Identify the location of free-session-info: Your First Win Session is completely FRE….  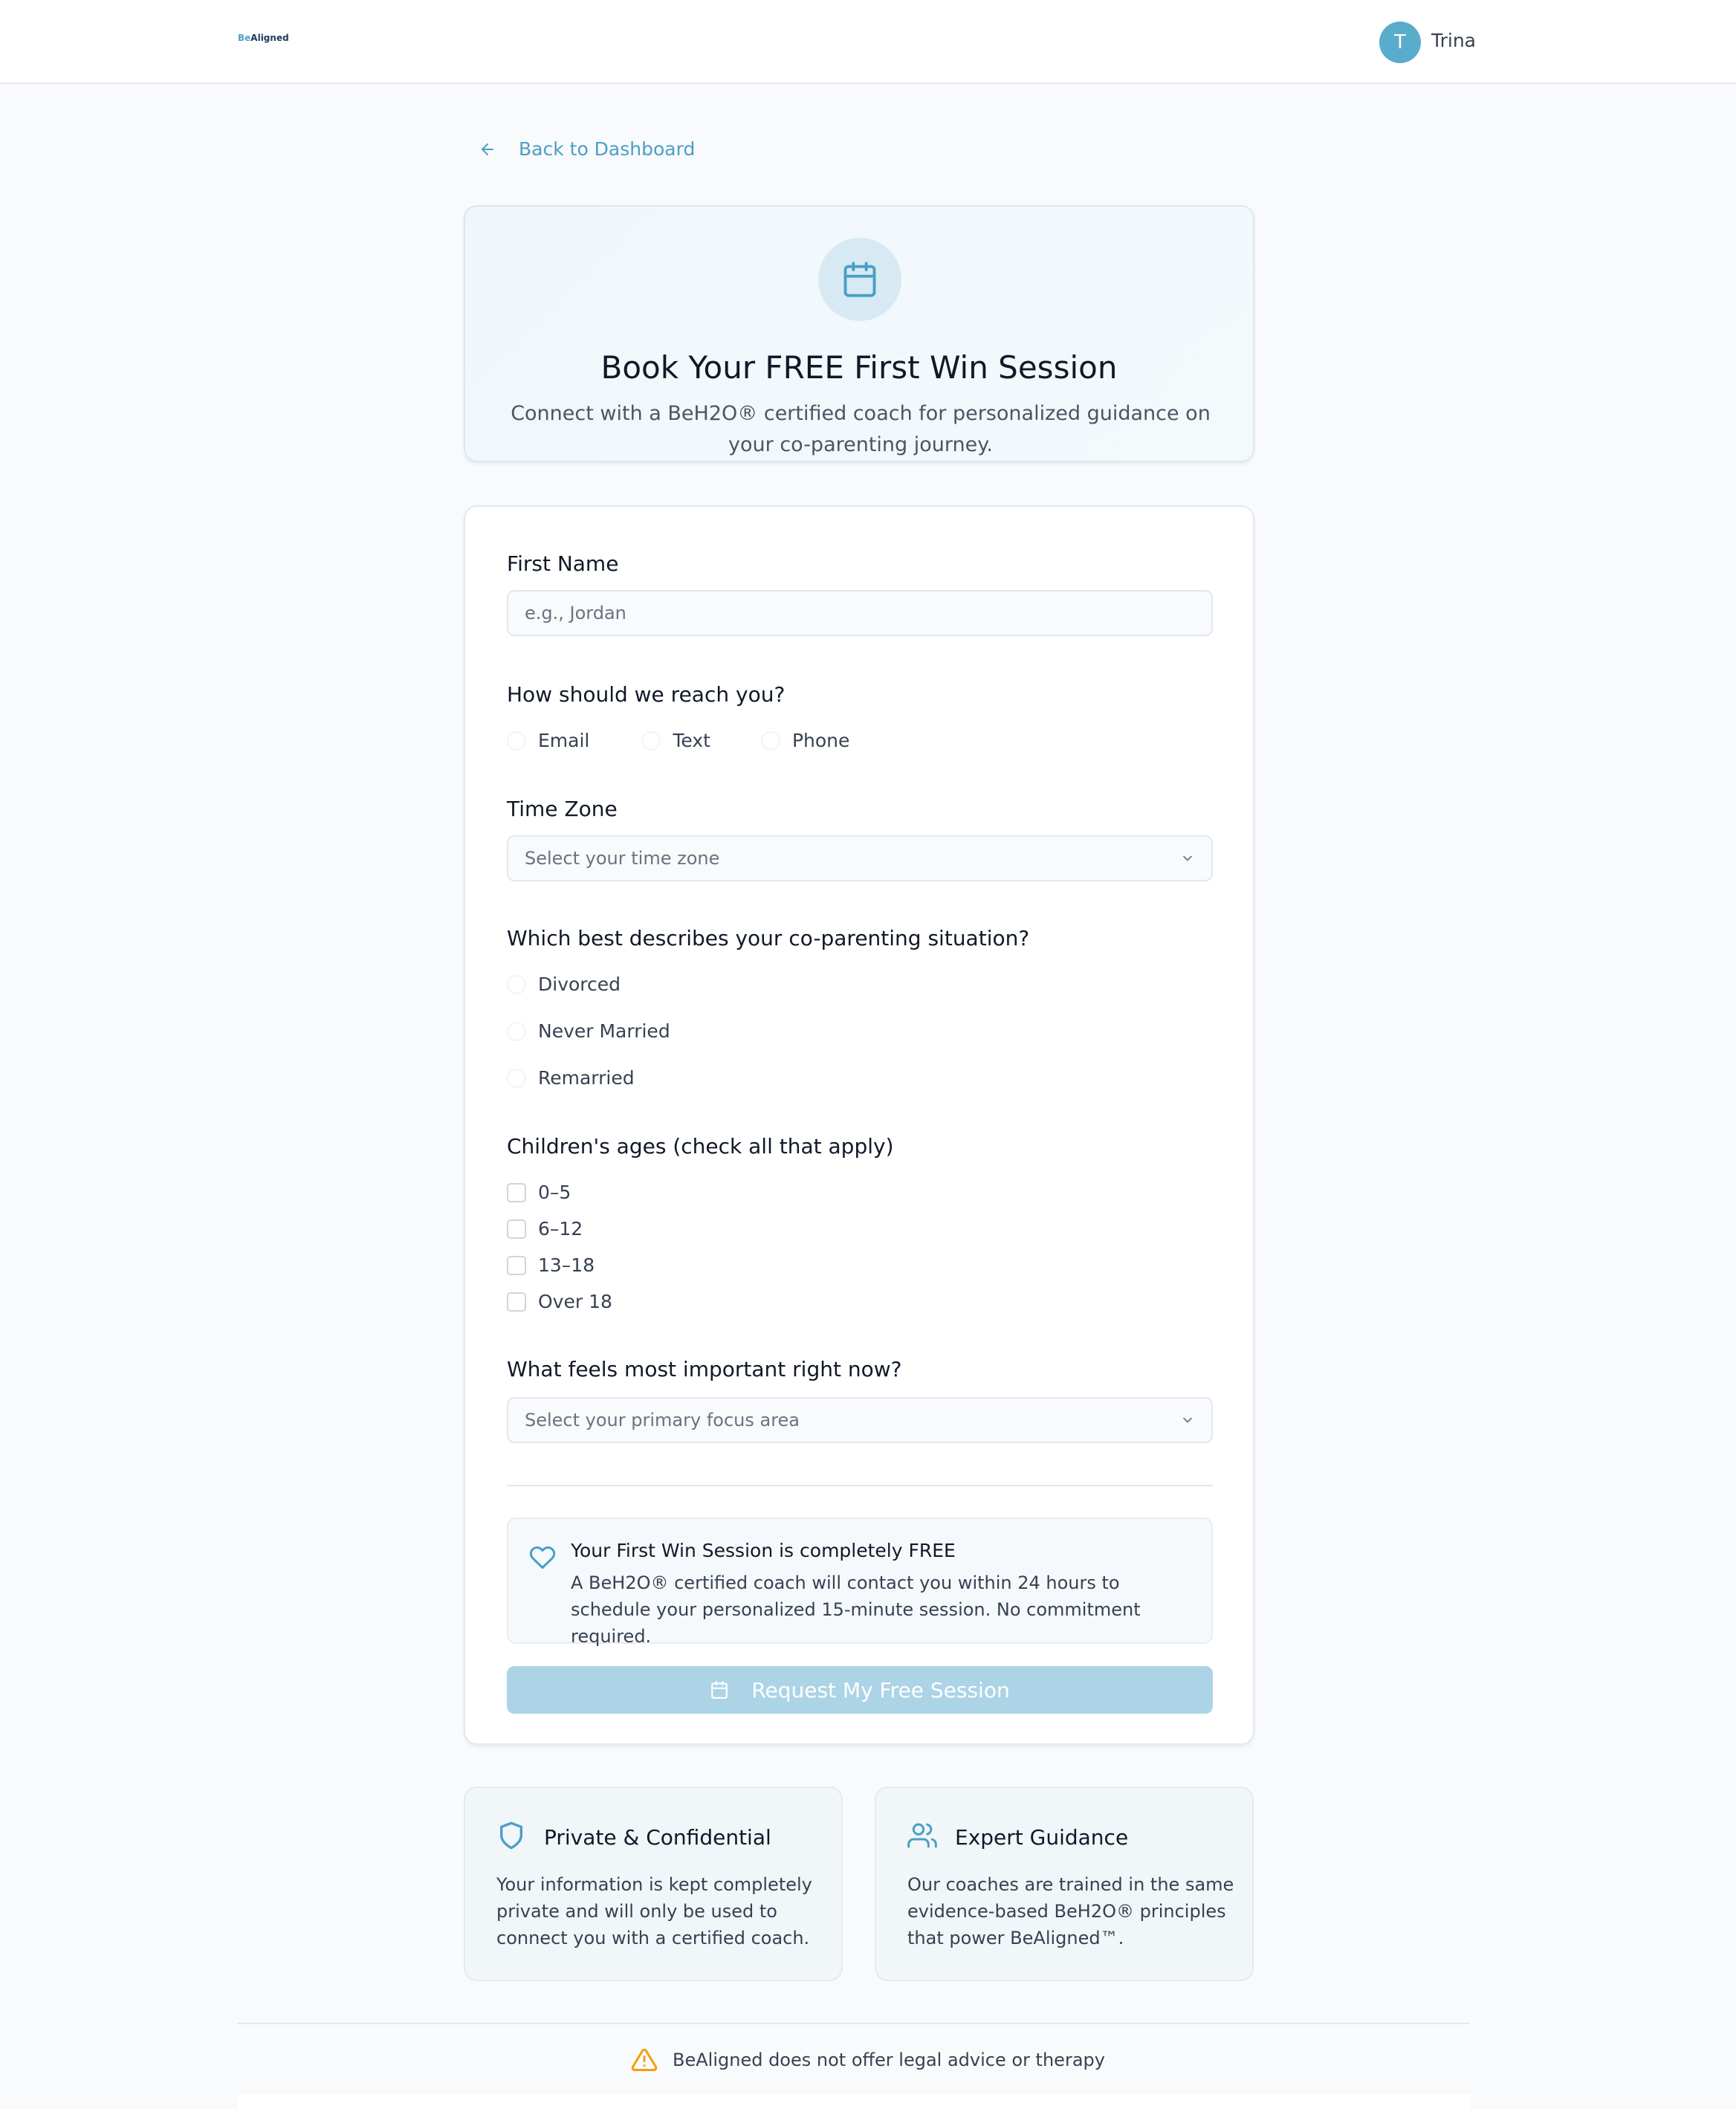
(860, 1582).